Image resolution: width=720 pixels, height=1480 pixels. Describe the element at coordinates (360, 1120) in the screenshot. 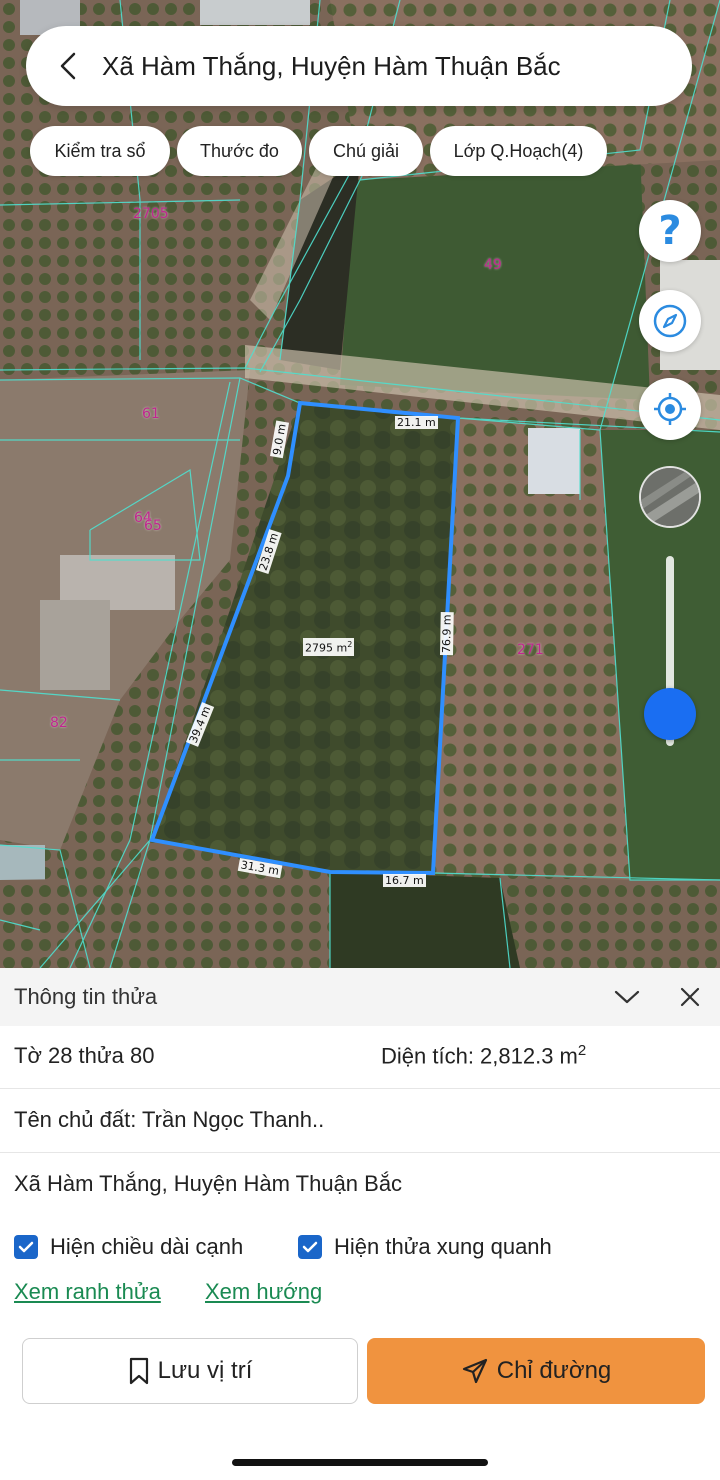

I see `owner-row: Tên chủ đất: Trần Ngọc Thanh..` at that location.